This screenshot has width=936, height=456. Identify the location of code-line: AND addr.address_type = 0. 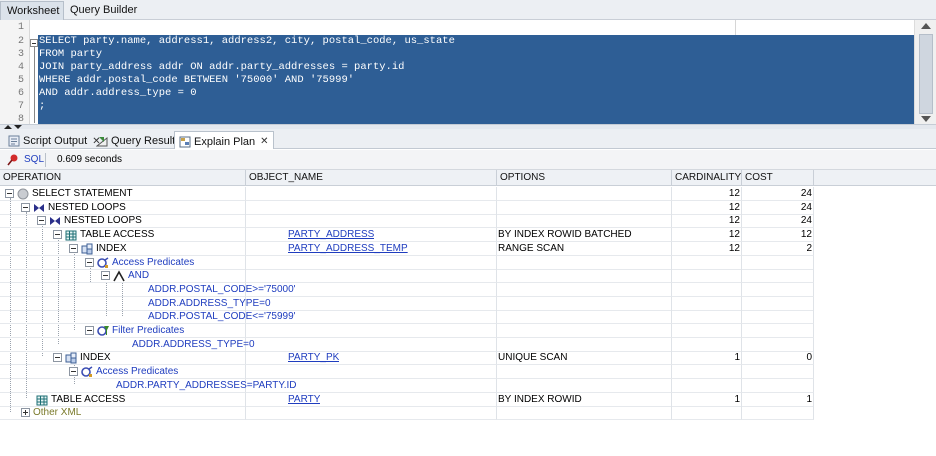
(118, 93).